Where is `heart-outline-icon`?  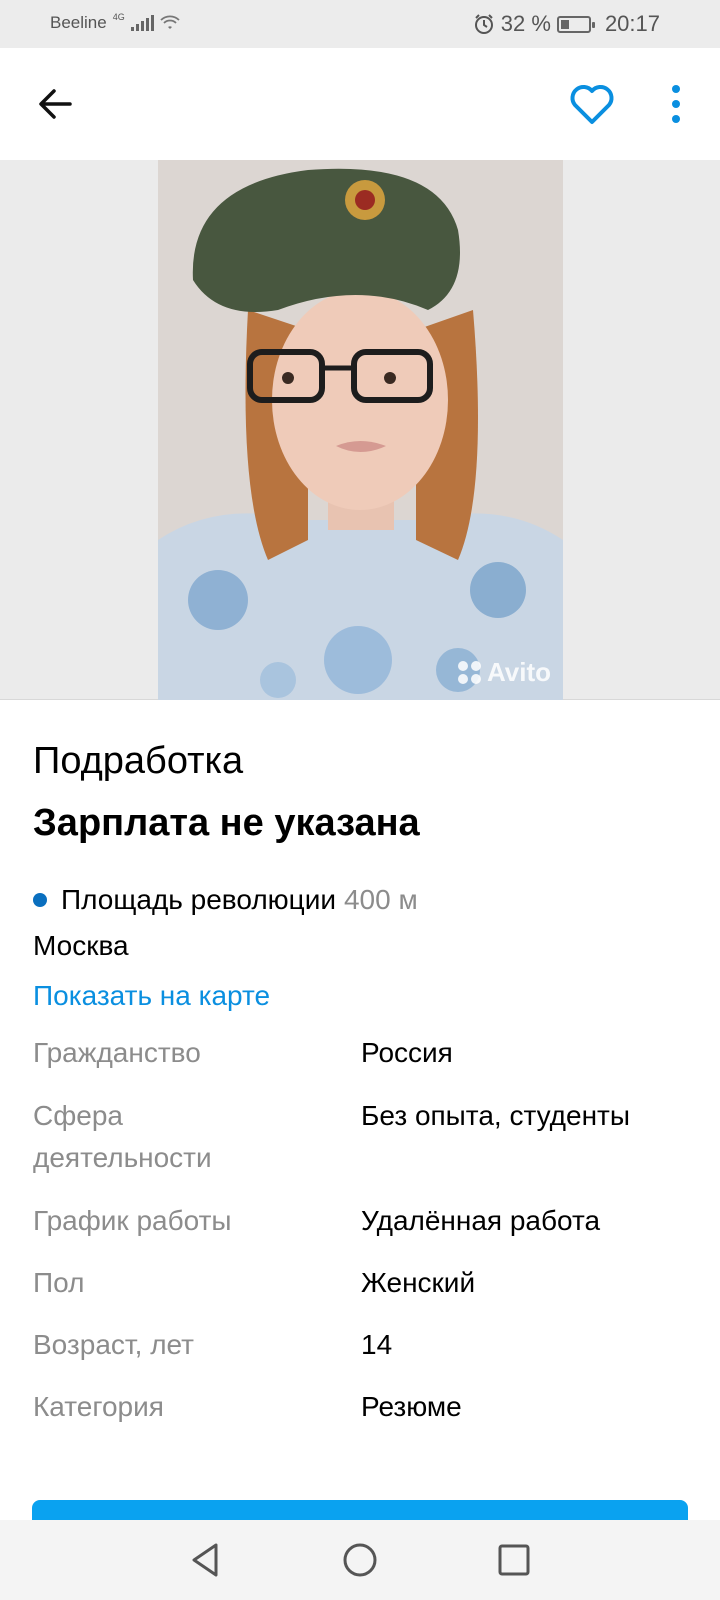 heart-outline-icon is located at coordinates (592, 104).